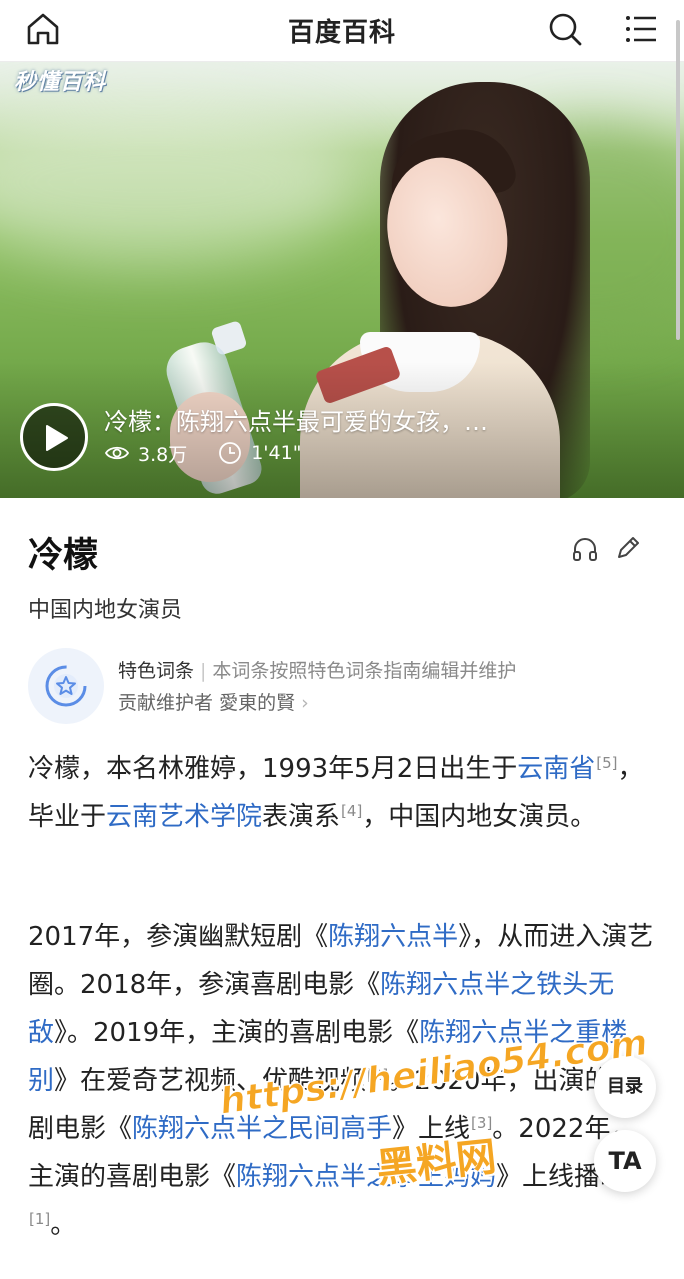 Image resolution: width=684 pixels, height=1279 pixels. What do you see at coordinates (262, 1129) in the screenshot?
I see `link-minjian-gaoshou: 陈翔六点半之民间高手` at bounding box center [262, 1129].